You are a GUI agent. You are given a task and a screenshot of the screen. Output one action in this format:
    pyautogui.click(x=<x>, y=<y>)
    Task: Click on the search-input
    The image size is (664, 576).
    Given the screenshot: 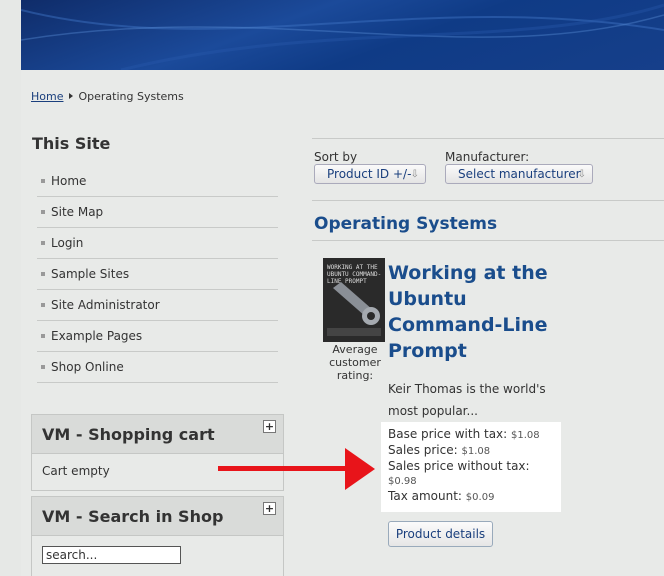 What is the action you would take?
    pyautogui.click(x=111, y=555)
    